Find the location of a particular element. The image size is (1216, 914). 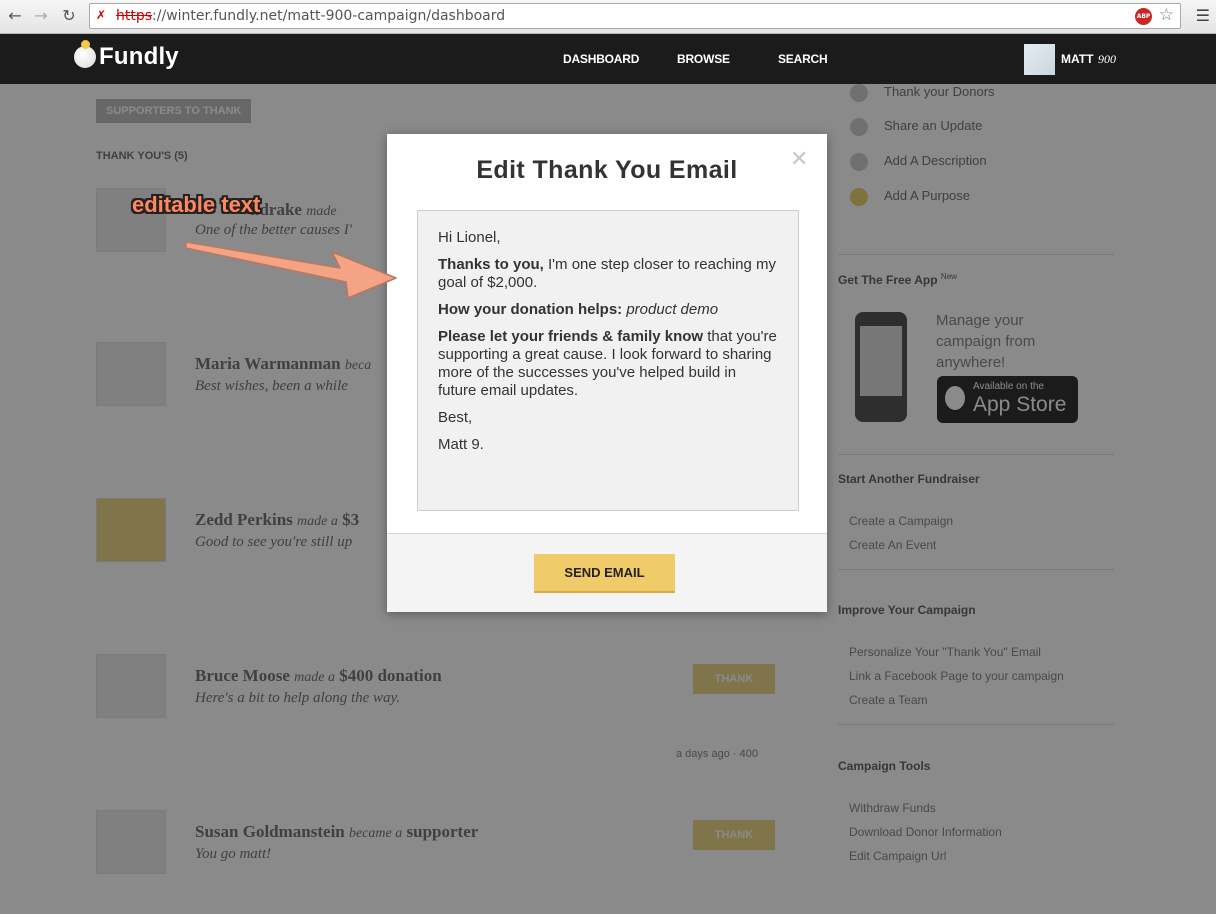

back-arrow-icon: ← is located at coordinates (15, 16).